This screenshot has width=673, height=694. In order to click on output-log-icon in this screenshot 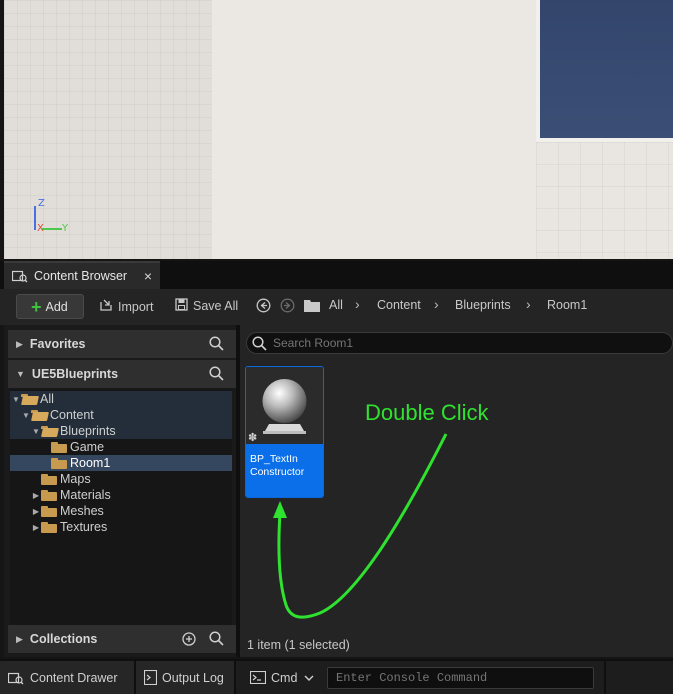, I will do `click(150, 677)`.